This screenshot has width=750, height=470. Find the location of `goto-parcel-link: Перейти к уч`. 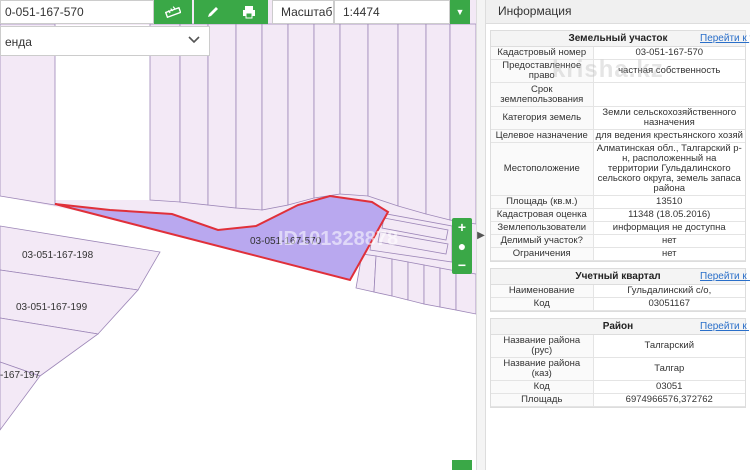

goto-parcel-link: Перейти к уч is located at coordinates (725, 38).